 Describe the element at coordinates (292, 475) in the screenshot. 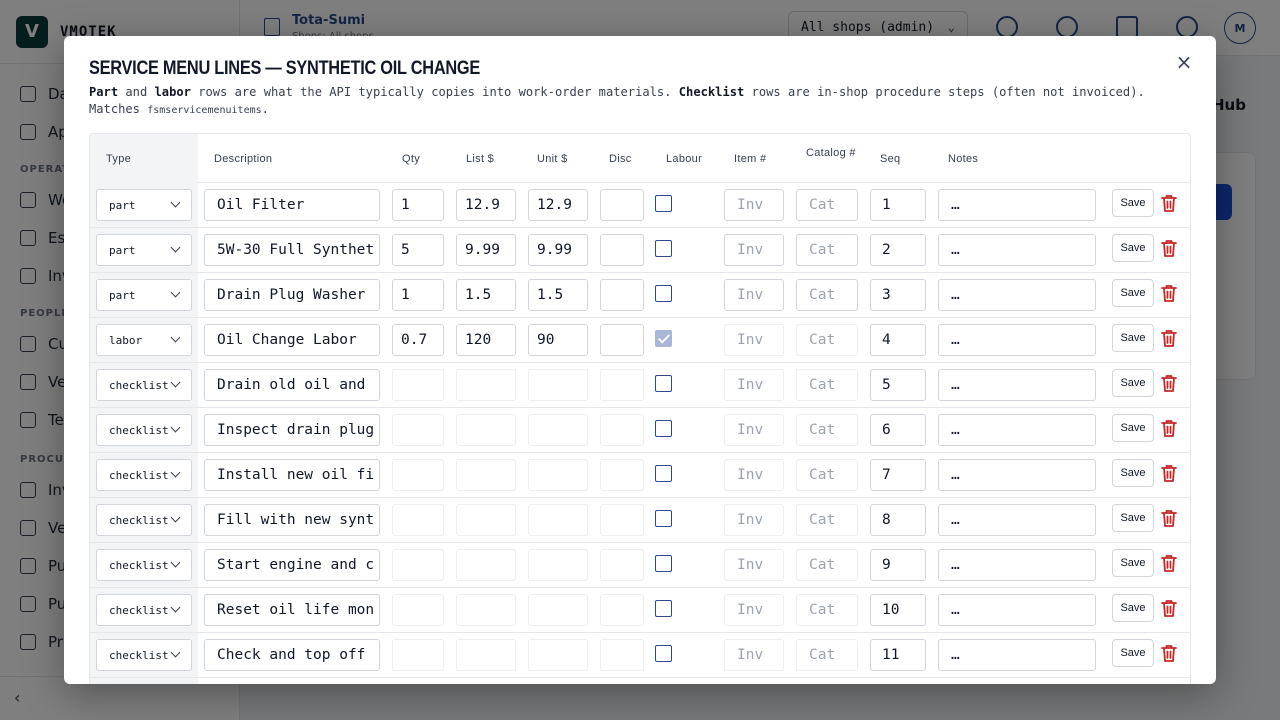

I see `description-input: Install new oil fi` at that location.